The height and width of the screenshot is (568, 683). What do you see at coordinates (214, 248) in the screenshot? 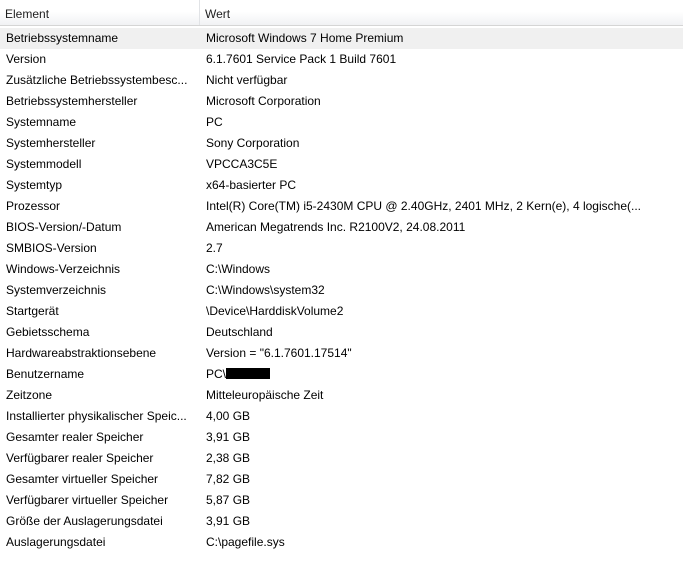
I see `row-value: 2.7` at bounding box center [214, 248].